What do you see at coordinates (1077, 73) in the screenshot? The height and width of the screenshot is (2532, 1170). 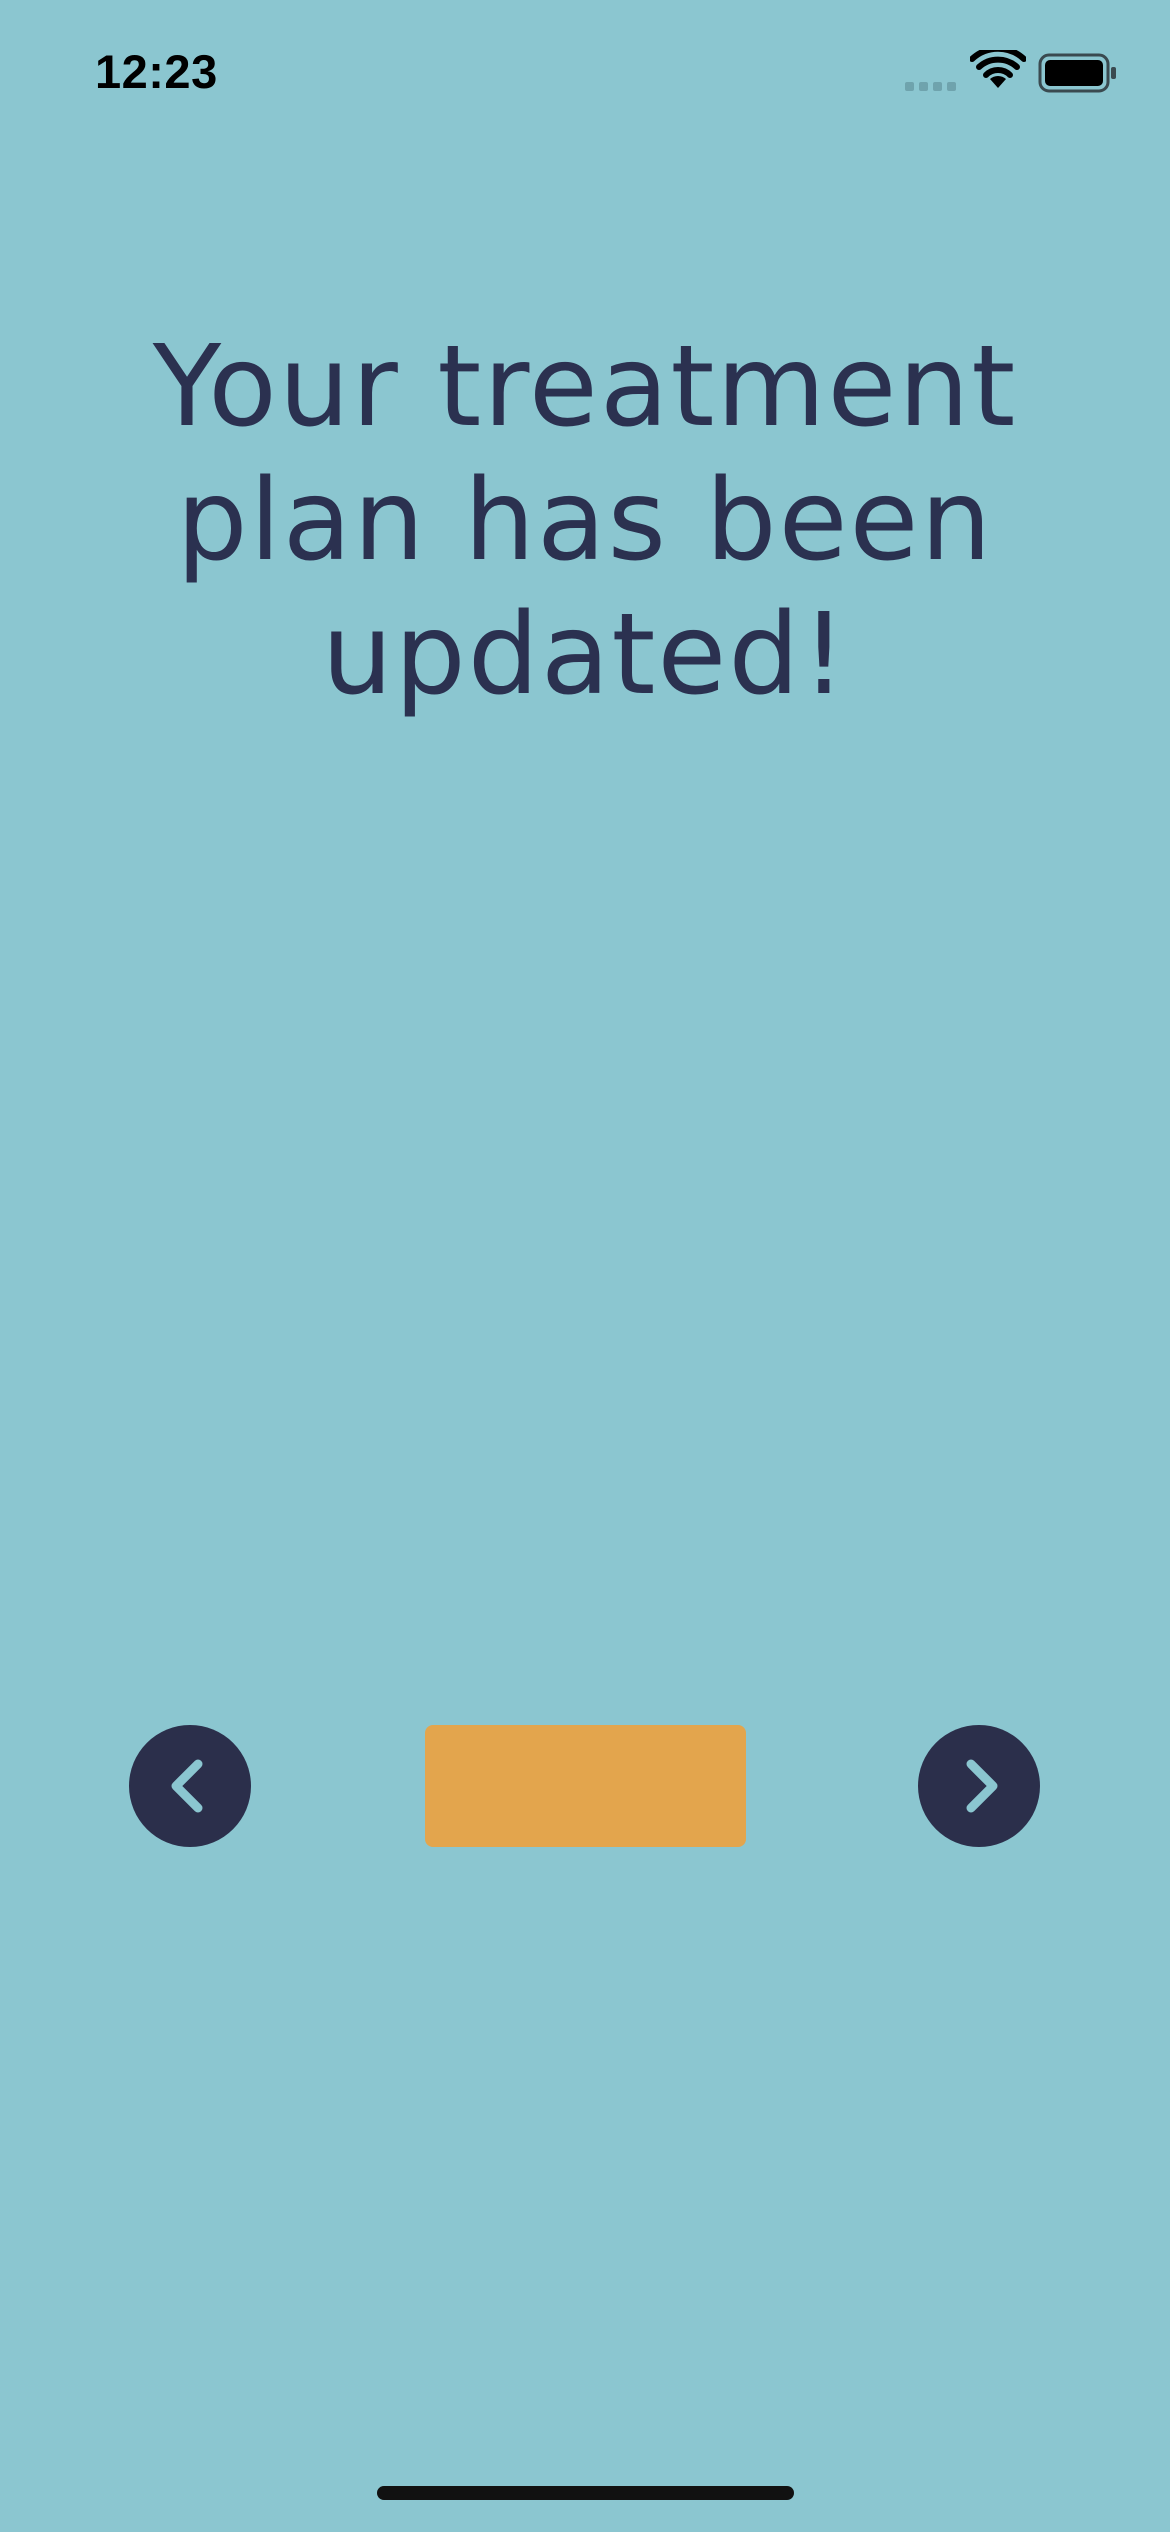 I see `battery-icon` at bounding box center [1077, 73].